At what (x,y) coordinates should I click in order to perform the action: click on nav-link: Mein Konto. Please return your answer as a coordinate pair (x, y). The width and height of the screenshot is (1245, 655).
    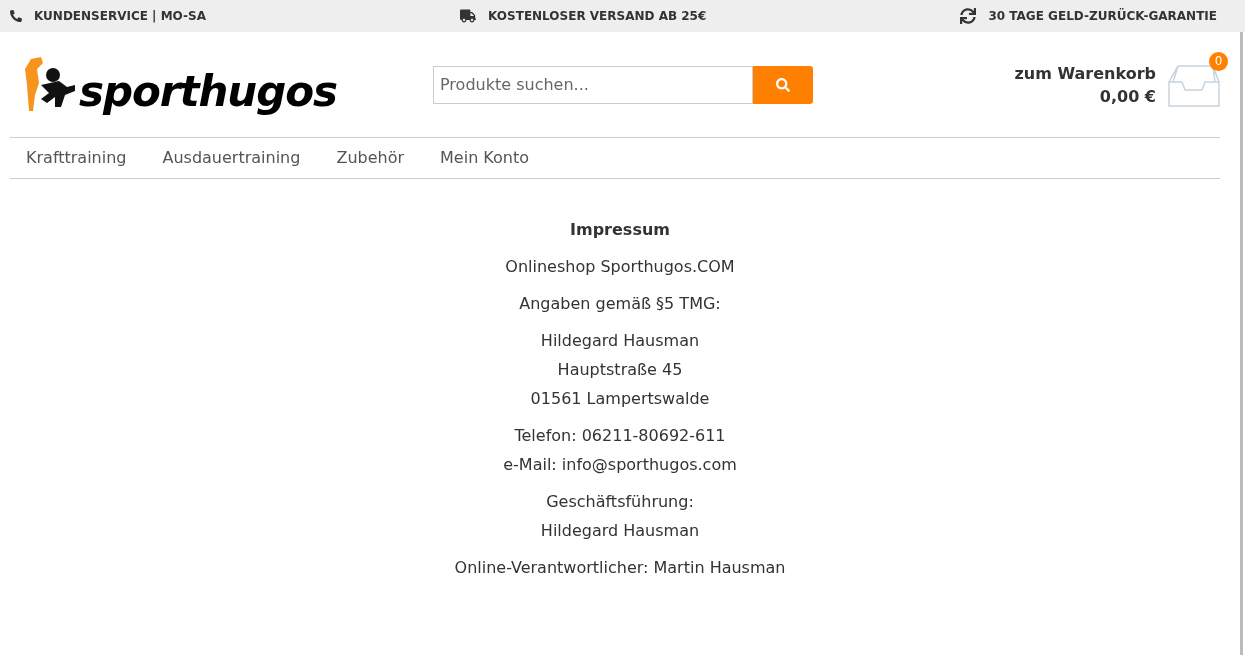
    Looking at the image, I should click on (485, 158).